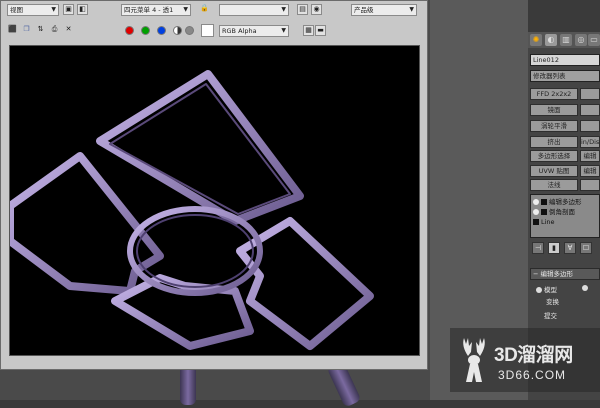 The width and height of the screenshot is (600, 408). I want to click on pin-stack-icon: ⊣, so click(538, 248).